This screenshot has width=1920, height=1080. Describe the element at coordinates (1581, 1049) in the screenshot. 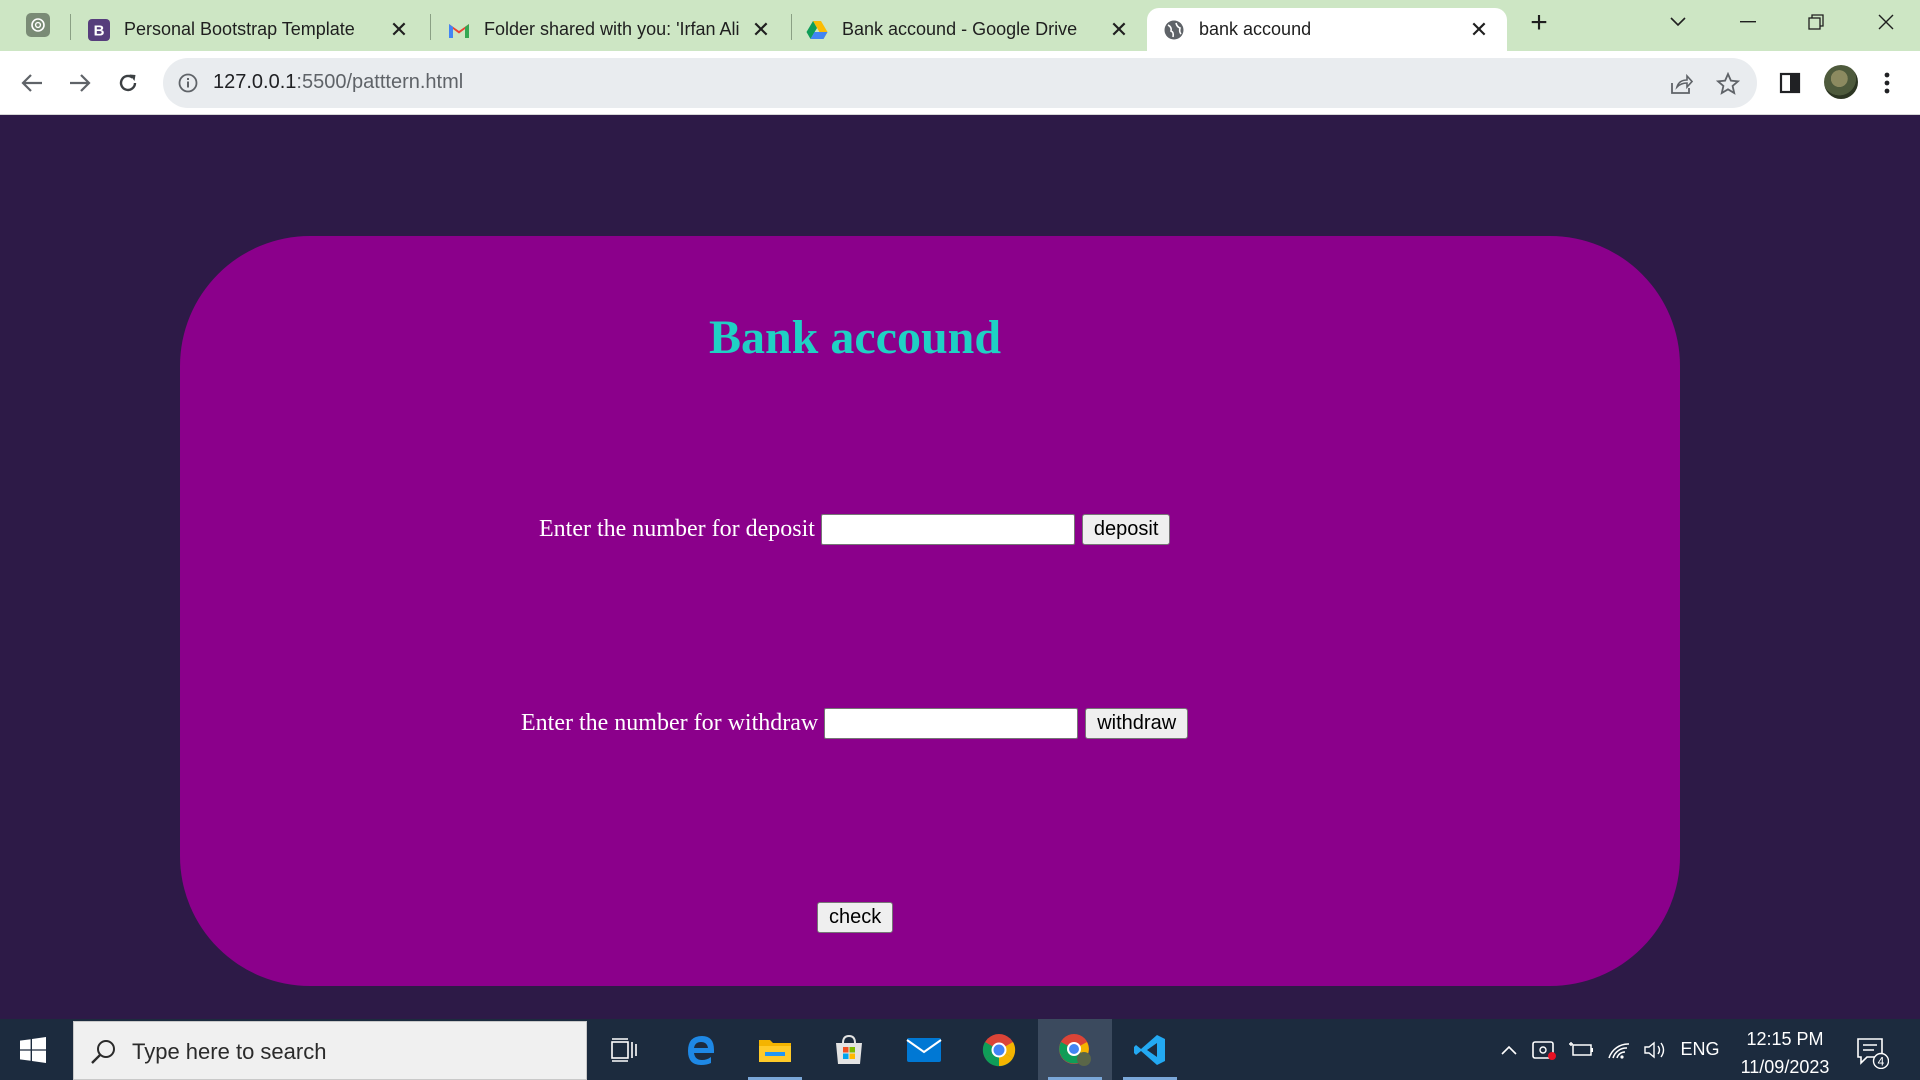

I see `battery-icon` at that location.